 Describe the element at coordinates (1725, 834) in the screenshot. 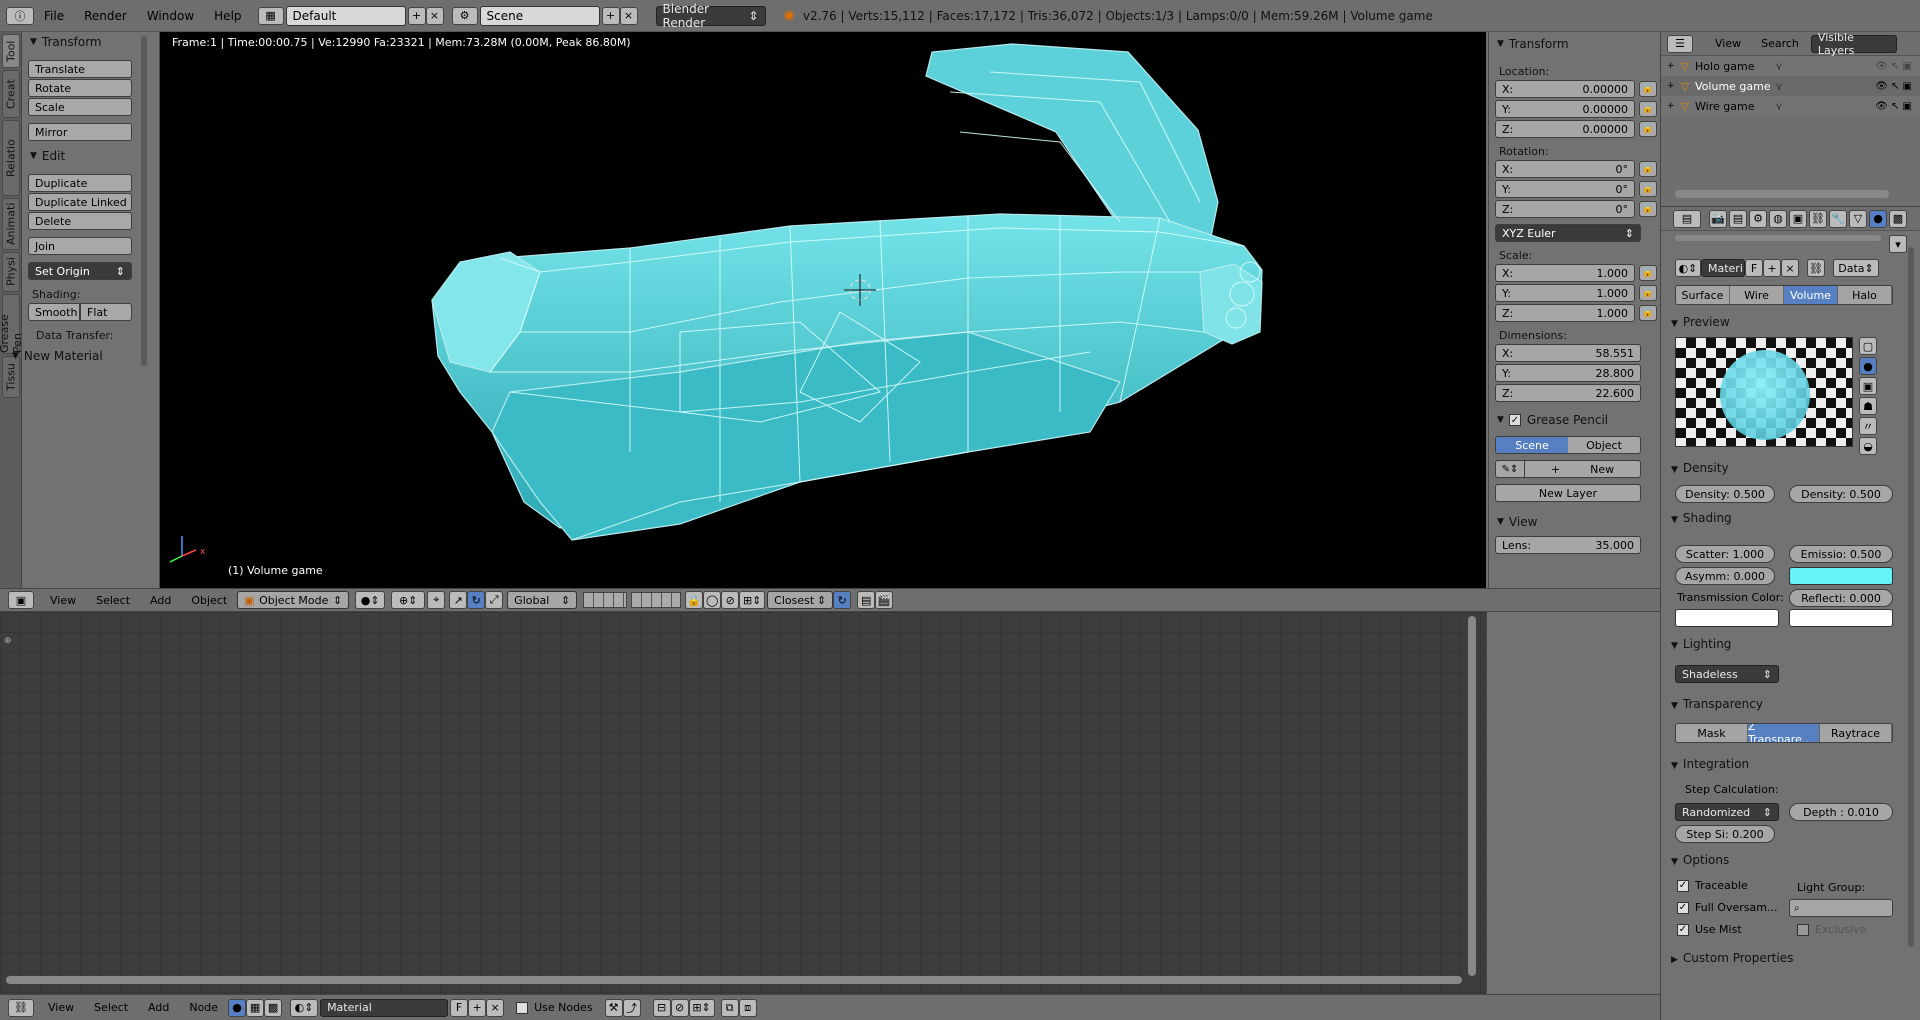

I see `step-size-field: Step Si: 0.200` at that location.